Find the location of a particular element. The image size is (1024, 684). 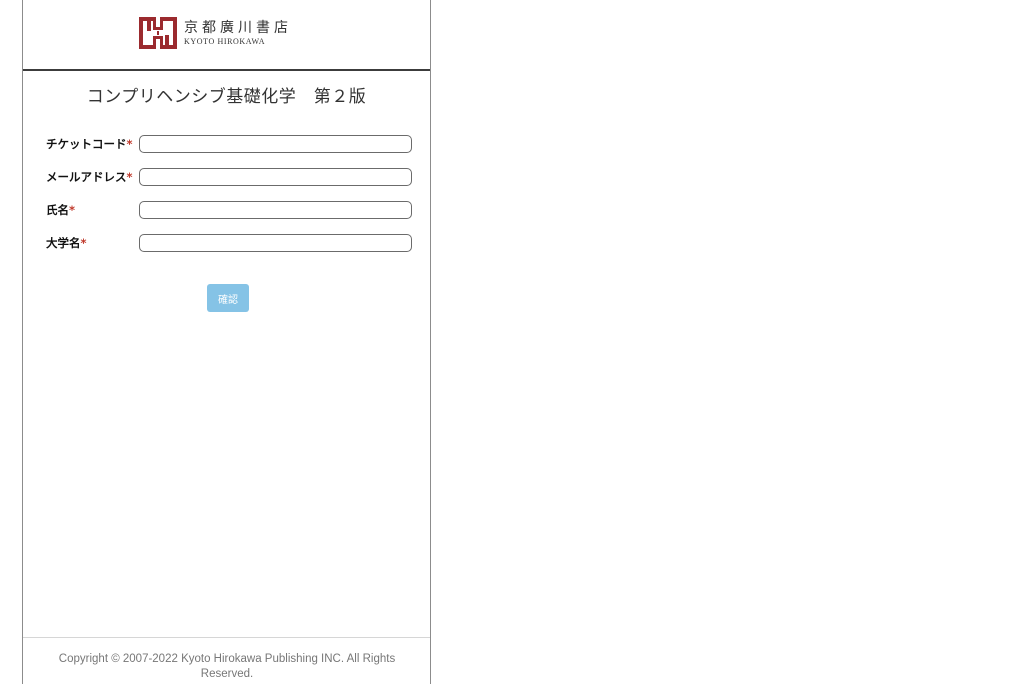

confirm-button: 確認 is located at coordinates (228, 298).